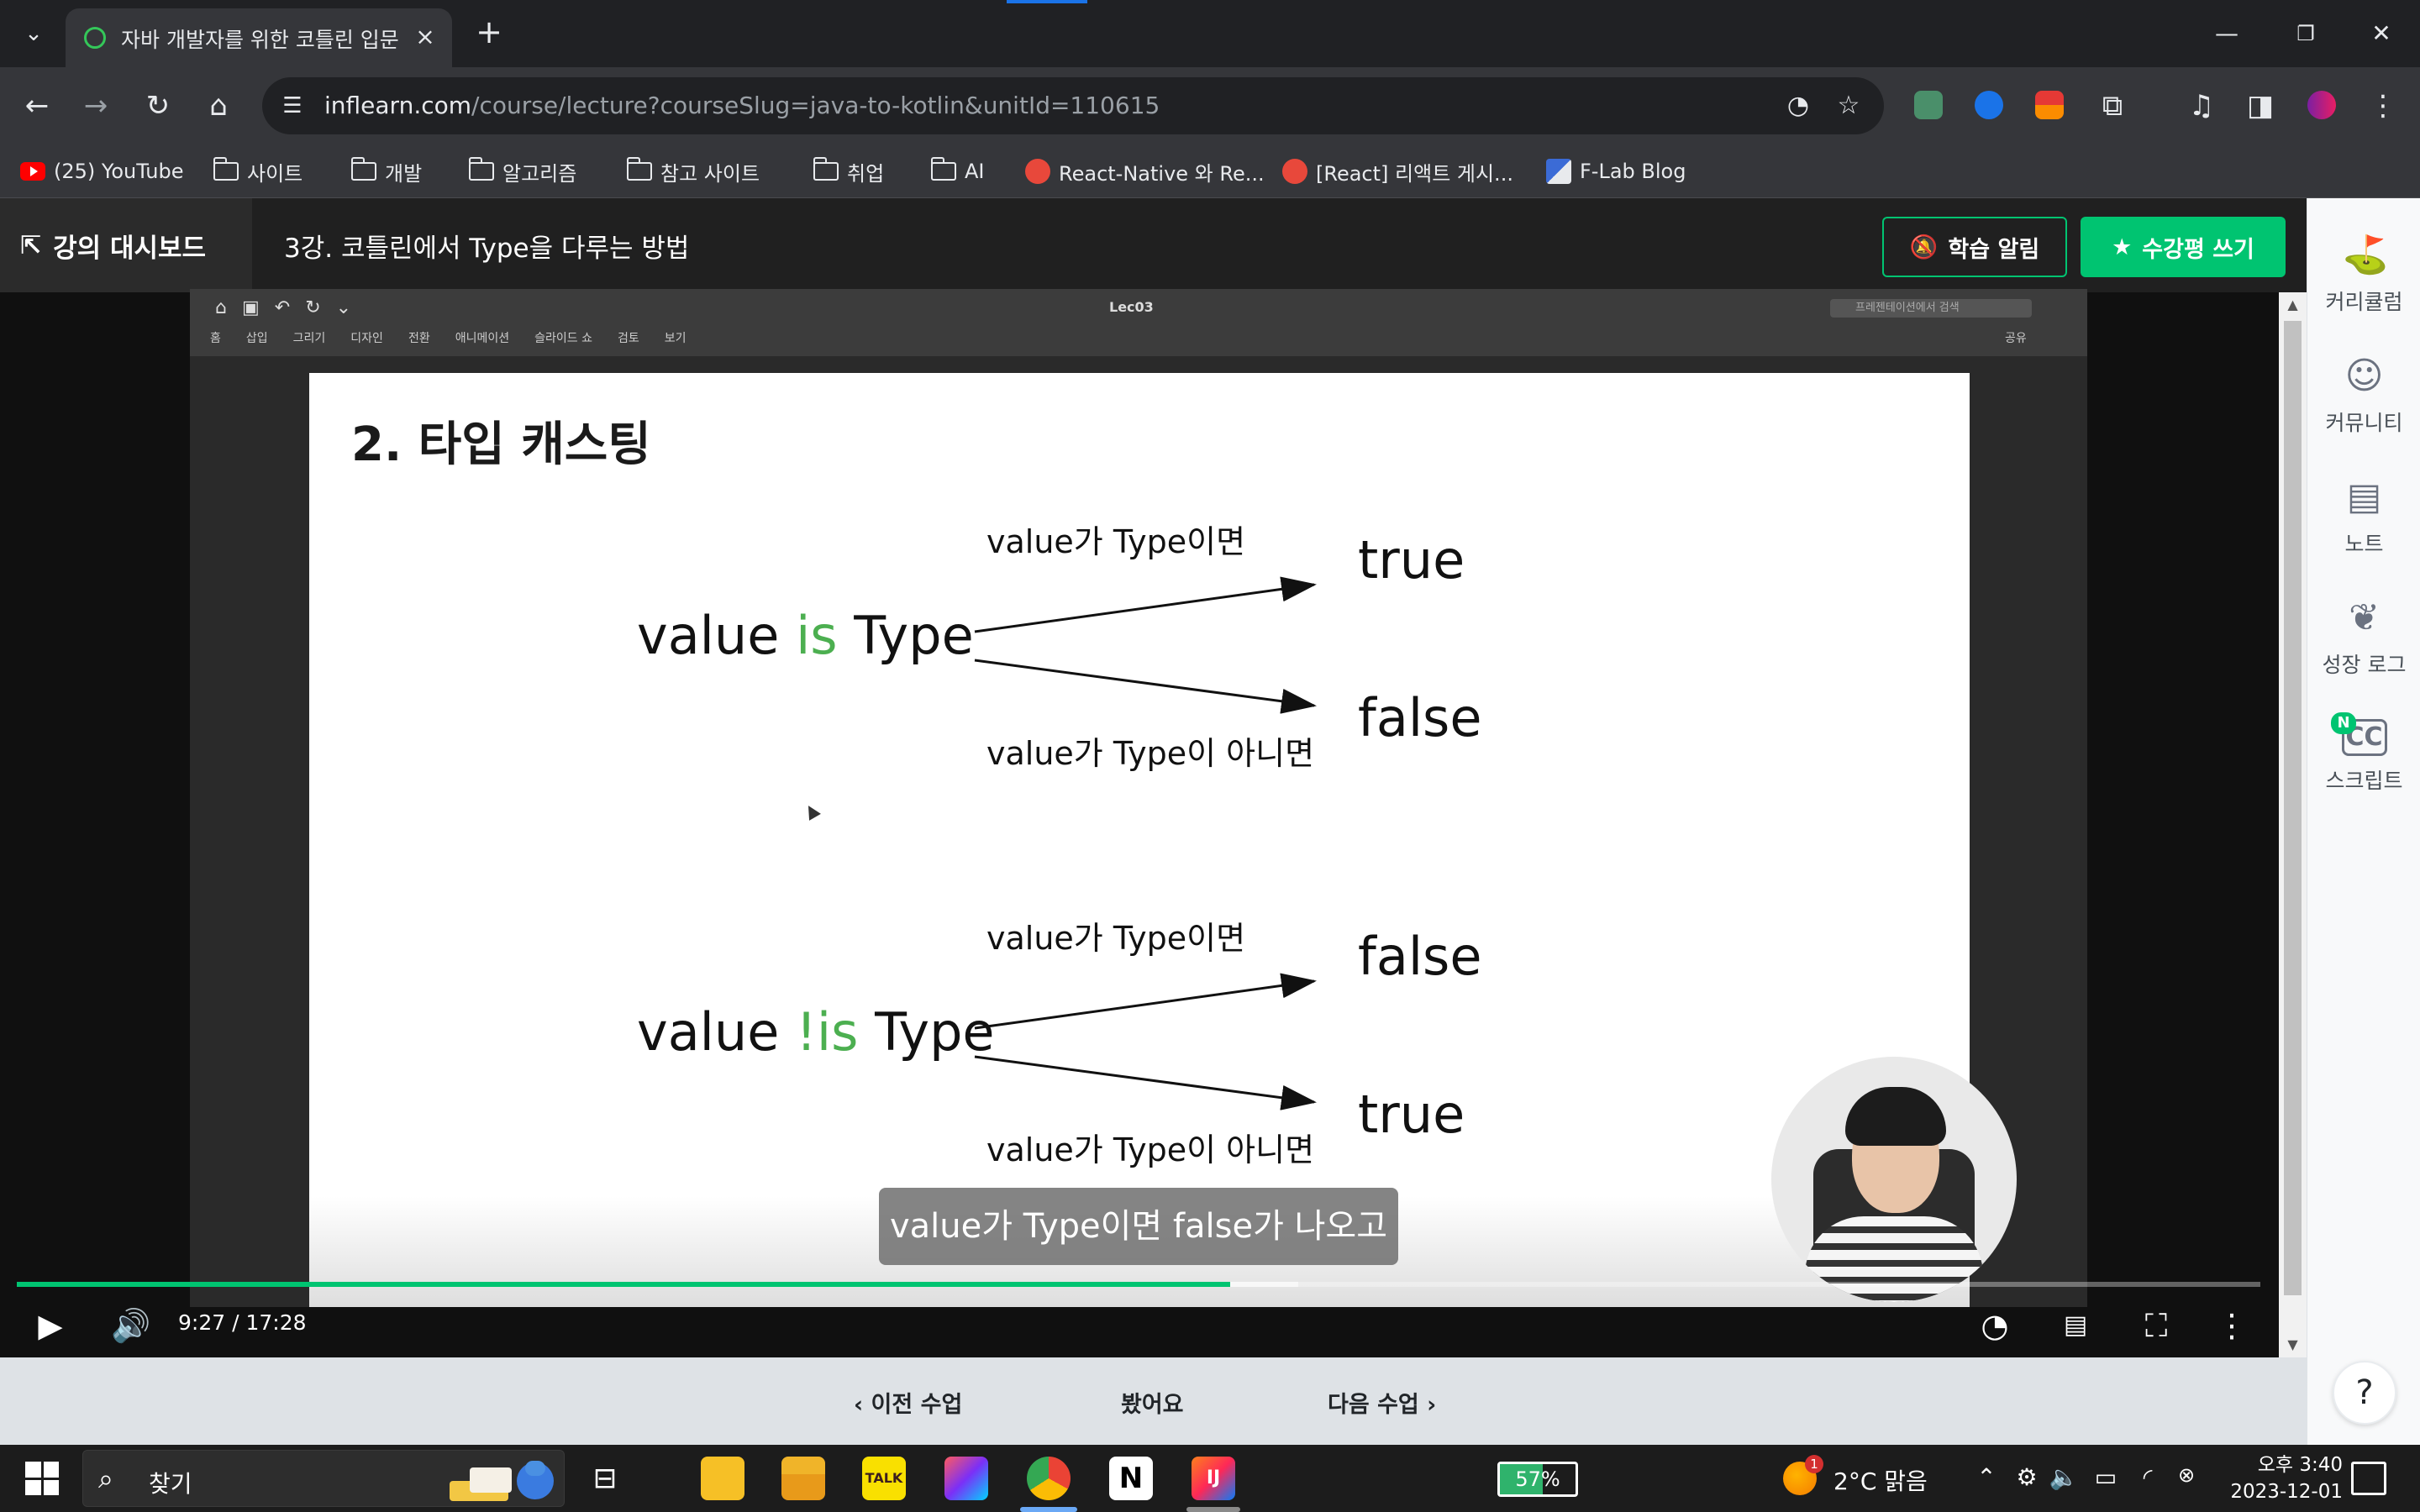 The height and width of the screenshot is (1512, 2420). Describe the element at coordinates (42, 1478) in the screenshot. I see `windows-start-icon` at that location.